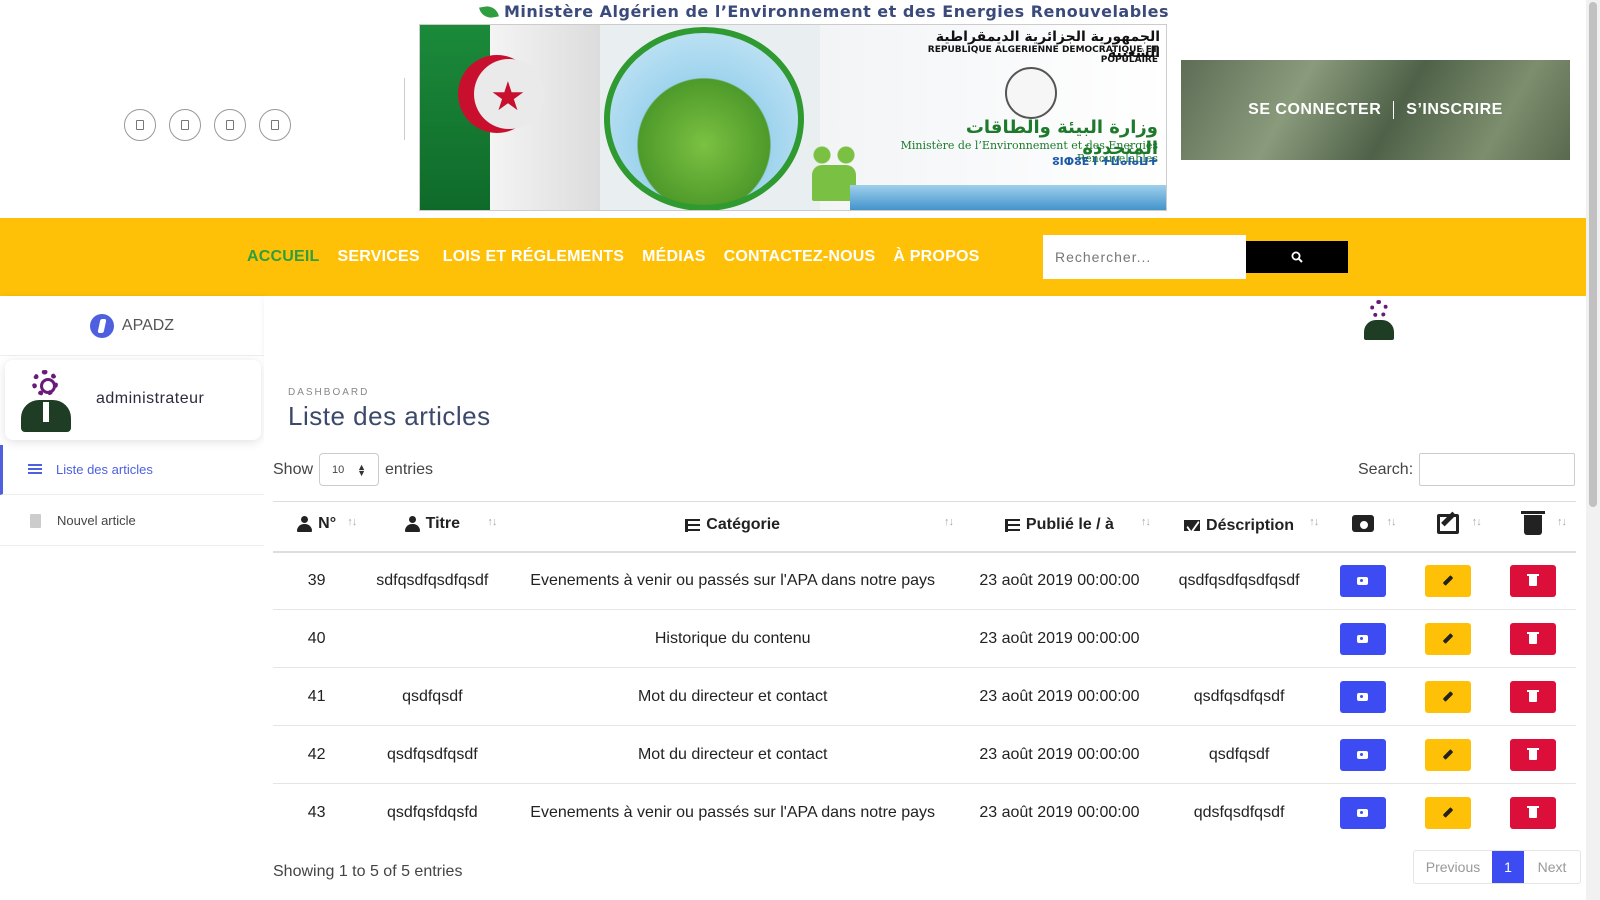 Image resolution: width=1600 pixels, height=900 pixels. I want to click on nav-item-services: SERVICES, so click(379, 257).